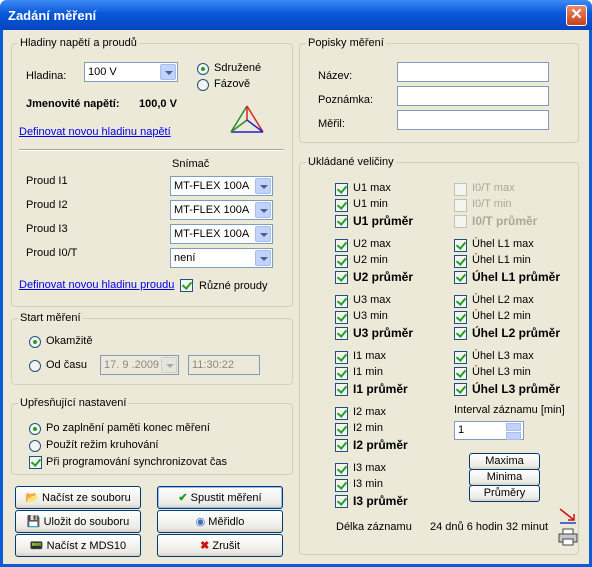 This screenshot has height=567, width=592. What do you see at coordinates (73, 104) in the screenshot?
I see `nominal-voltage-label: Jmenovité napětí:` at bounding box center [73, 104].